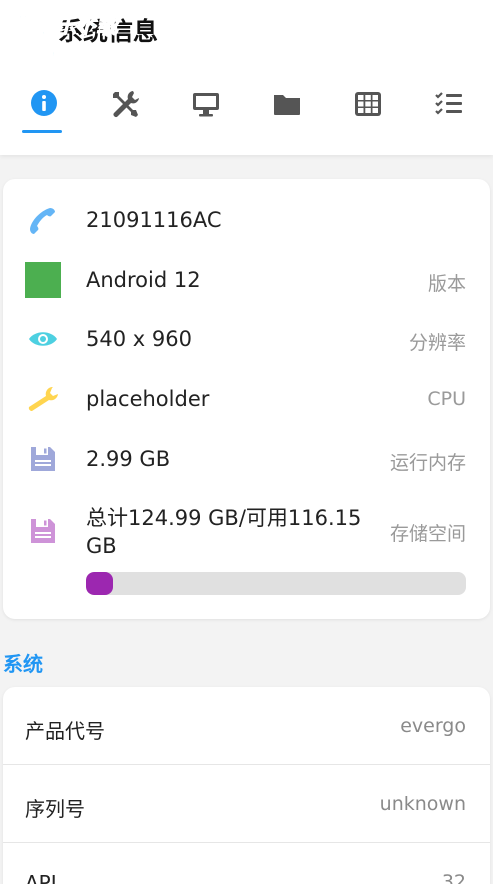 The image size is (493, 884). Describe the element at coordinates (42, 131) in the screenshot. I see `active-tab-indicator` at that location.